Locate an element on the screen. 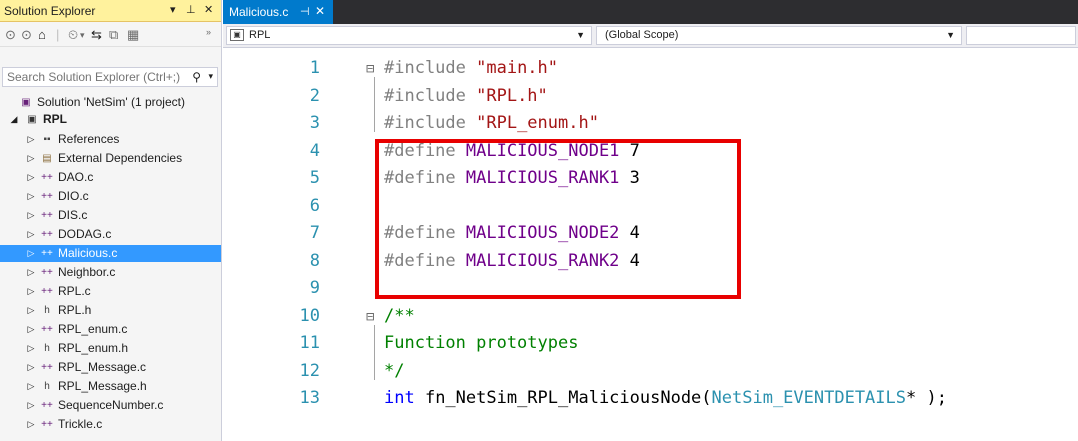  tree-item: ▷ ++ RPL_Message.c is located at coordinates (110, 367).